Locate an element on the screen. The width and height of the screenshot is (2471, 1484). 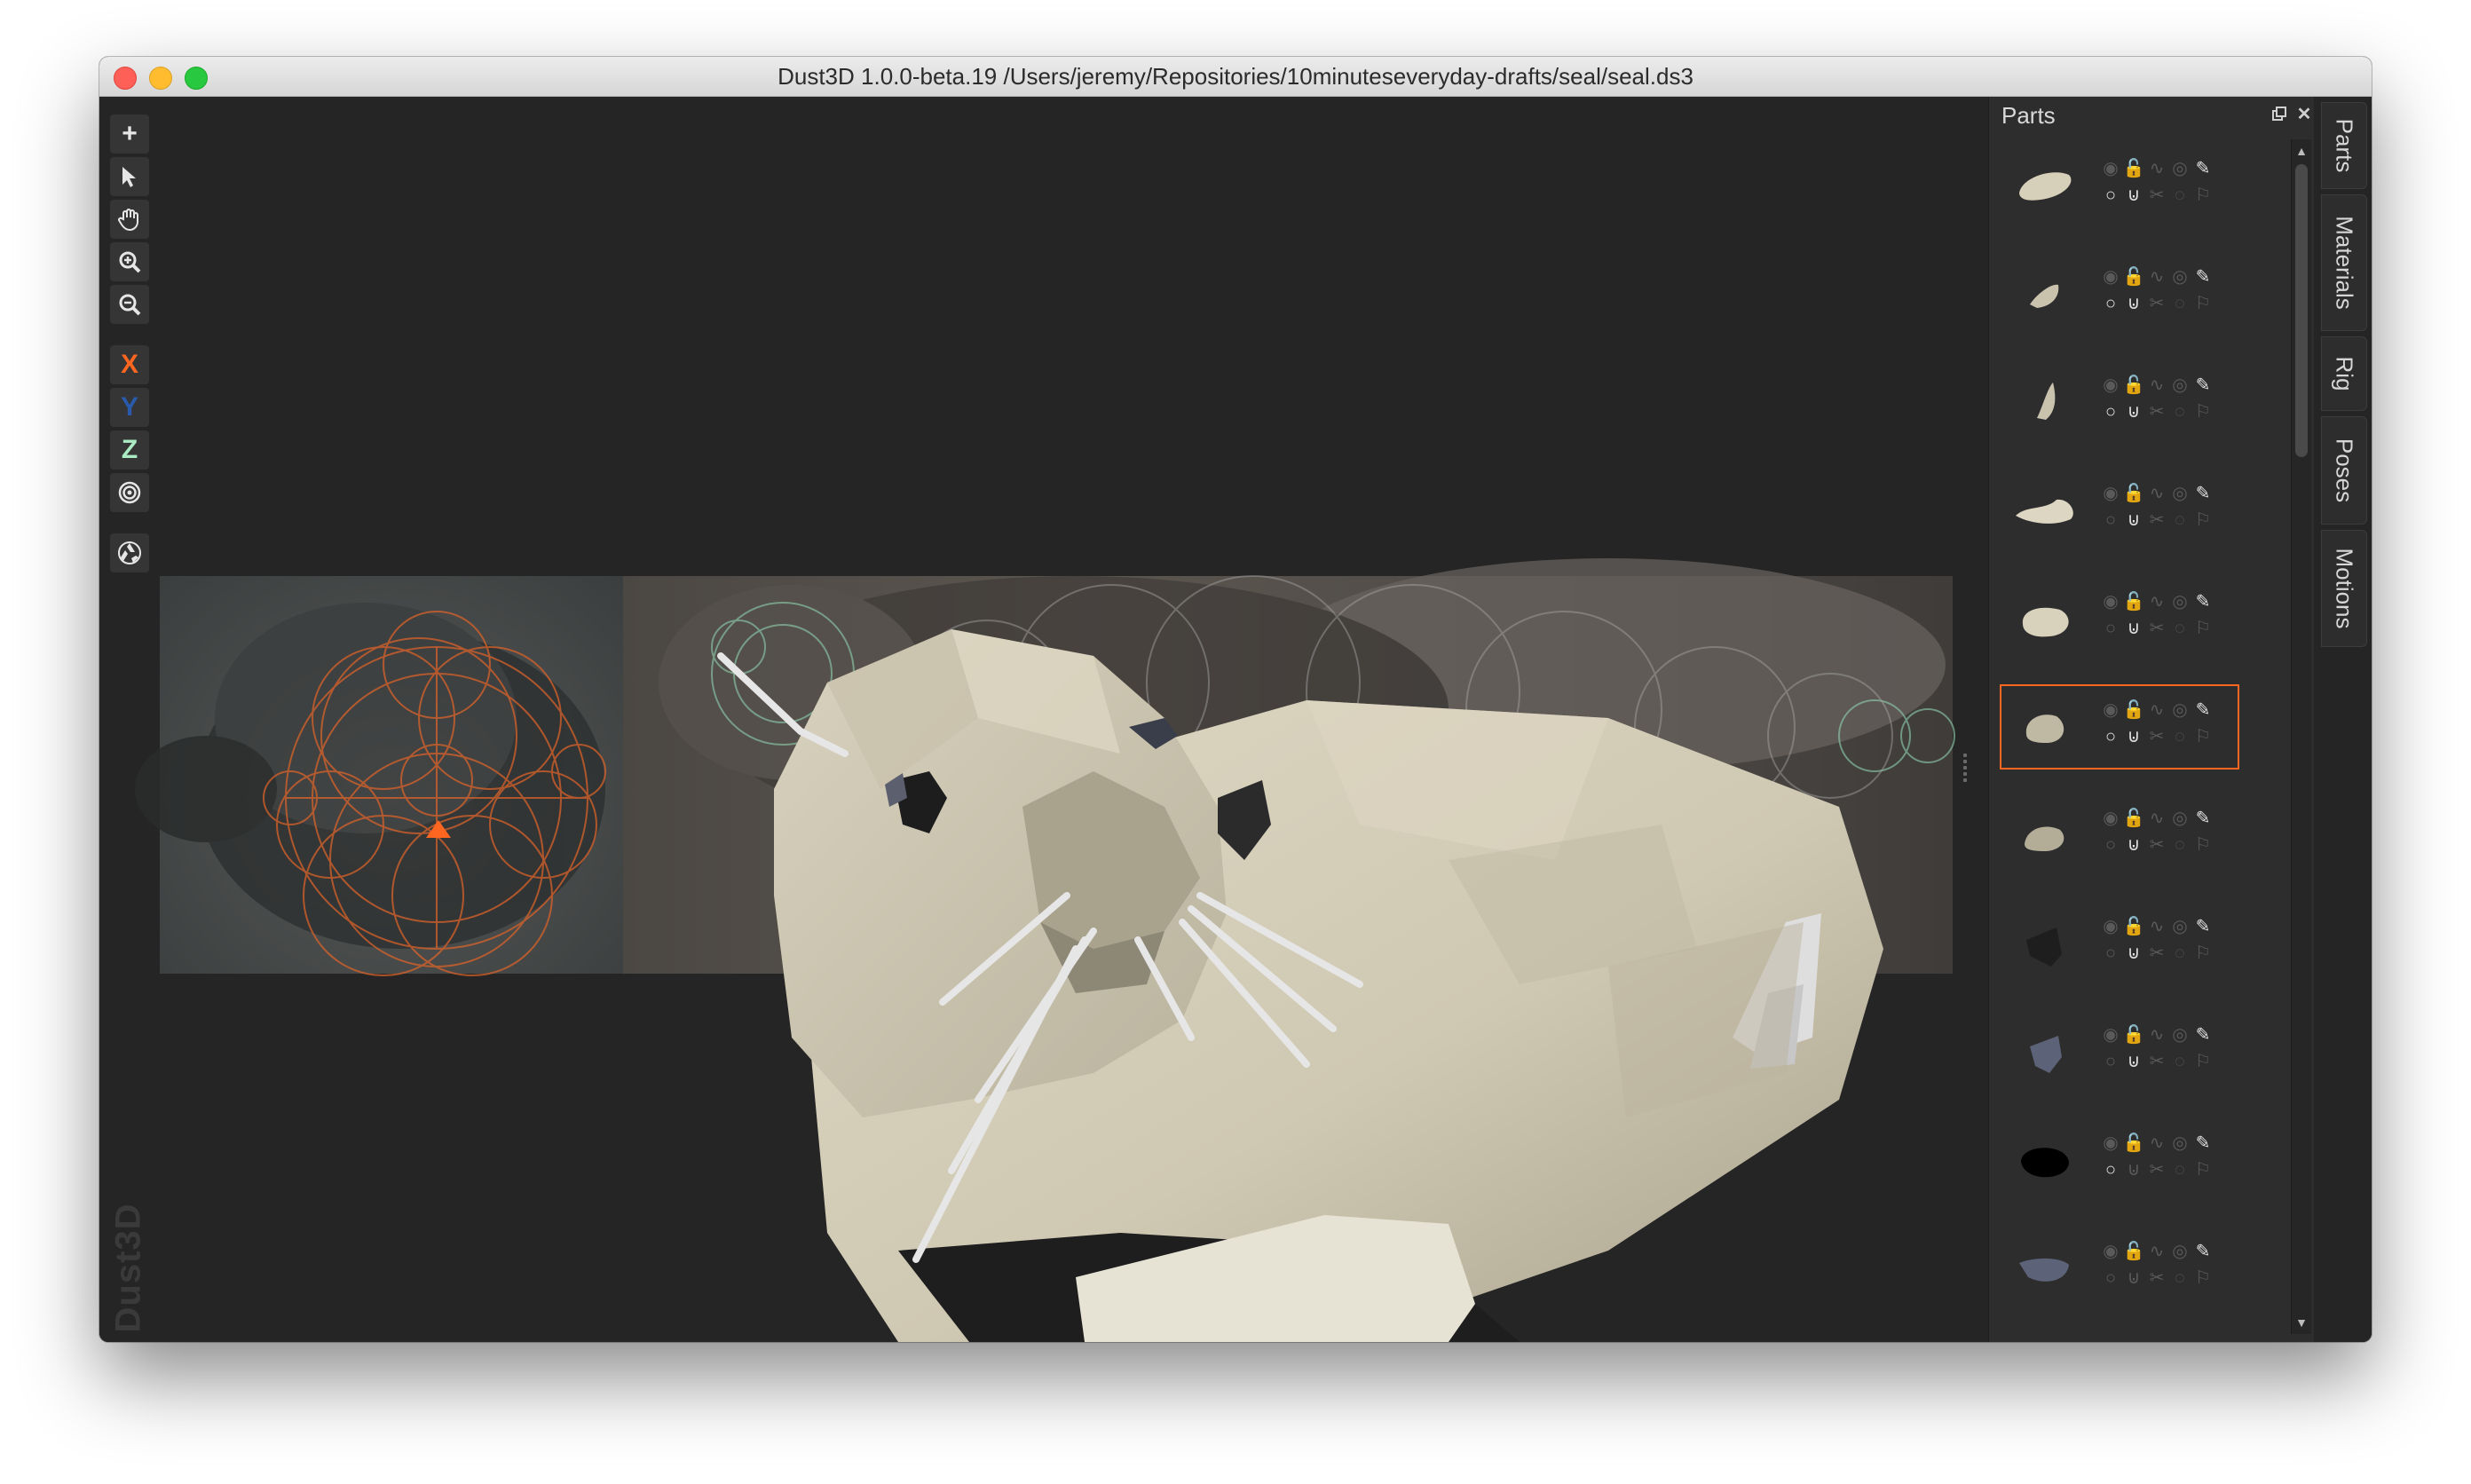
scroll-up-arrow: ▲ is located at coordinates (2301, 151).